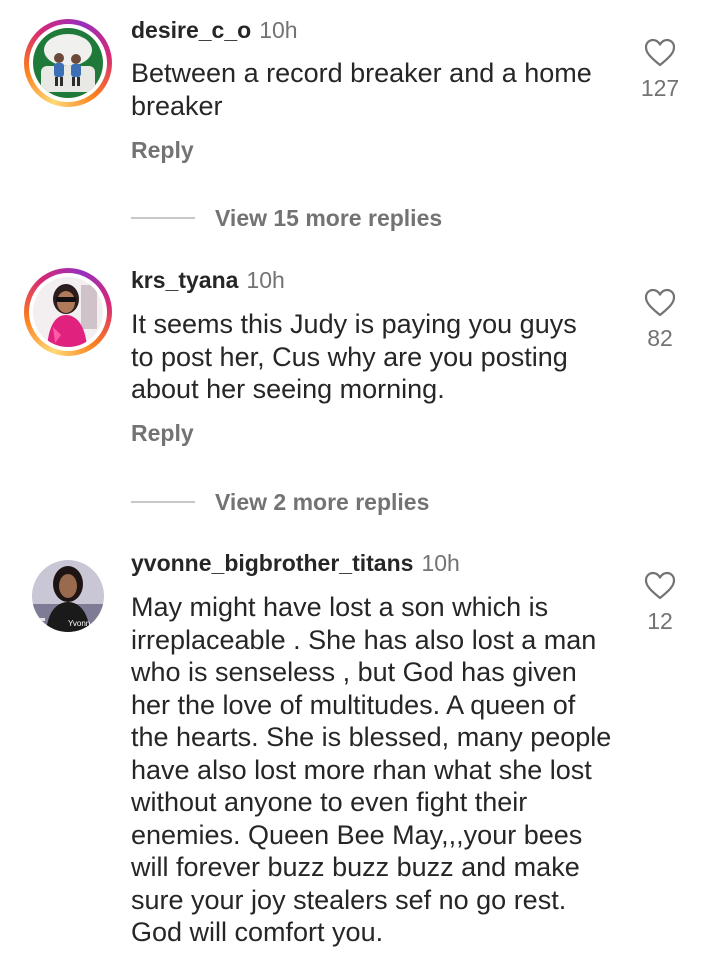 The image size is (720, 965). Describe the element at coordinates (329, 217) in the screenshot. I see `view-more-replies-label: View 15 more replies` at that location.